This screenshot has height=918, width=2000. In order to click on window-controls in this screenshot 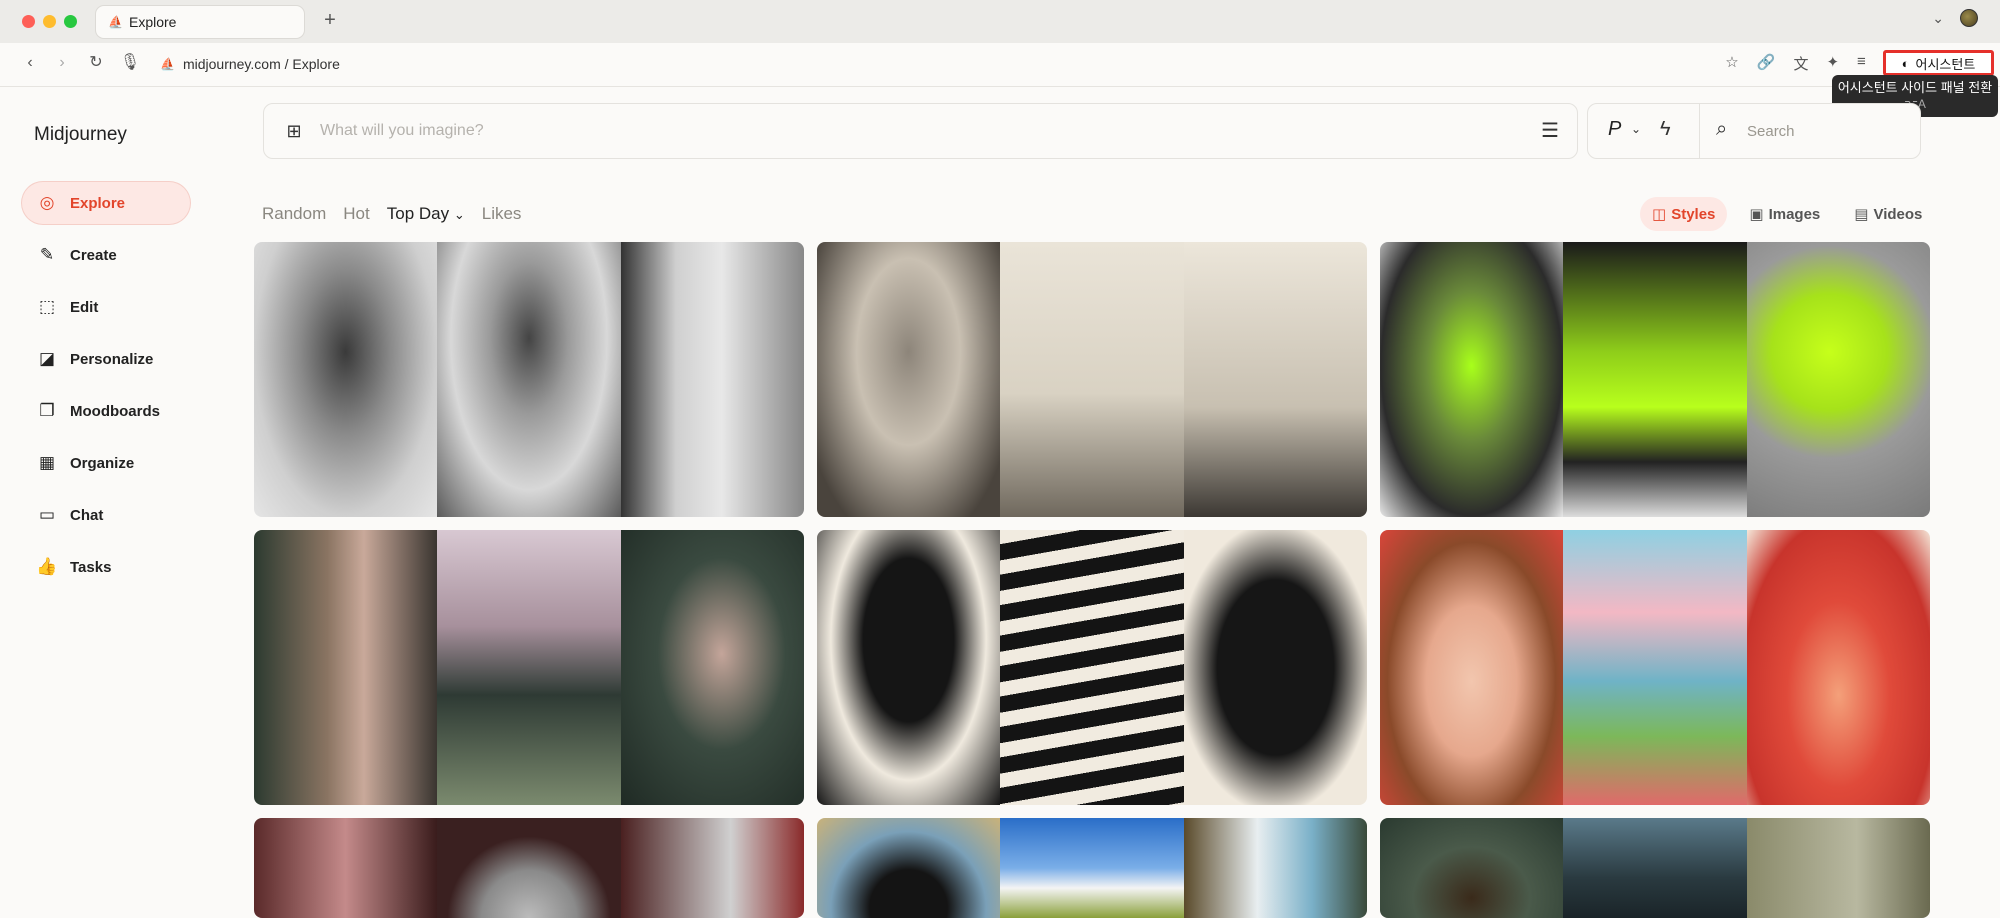, I will do `click(49, 21)`.